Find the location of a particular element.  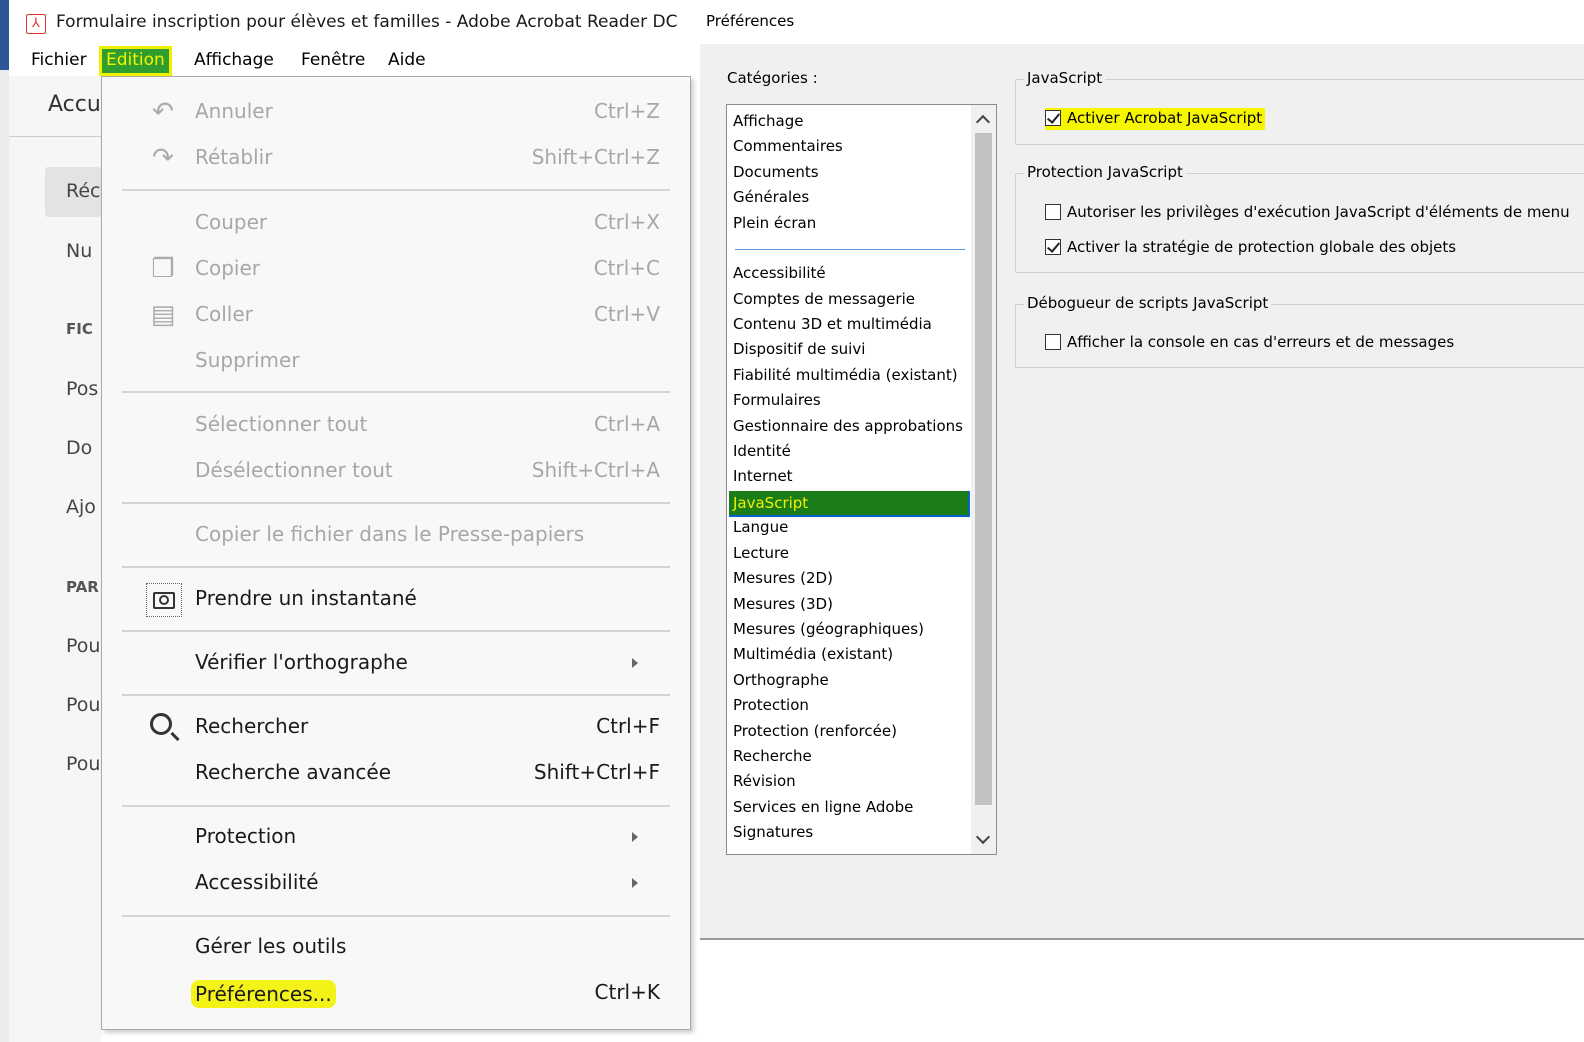

menu-shortcut: Ctrl+K is located at coordinates (627, 992).